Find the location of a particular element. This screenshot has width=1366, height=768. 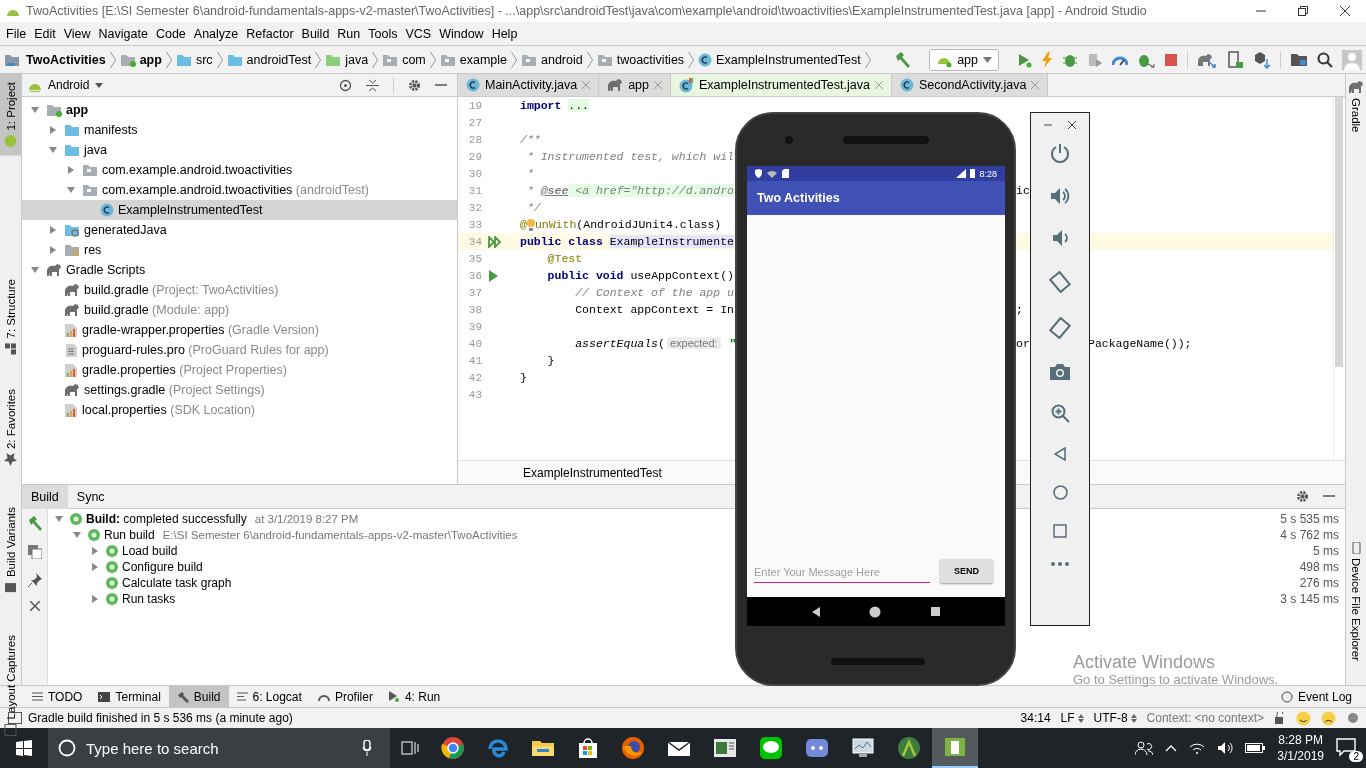

pin-icon is located at coordinates (34, 580).